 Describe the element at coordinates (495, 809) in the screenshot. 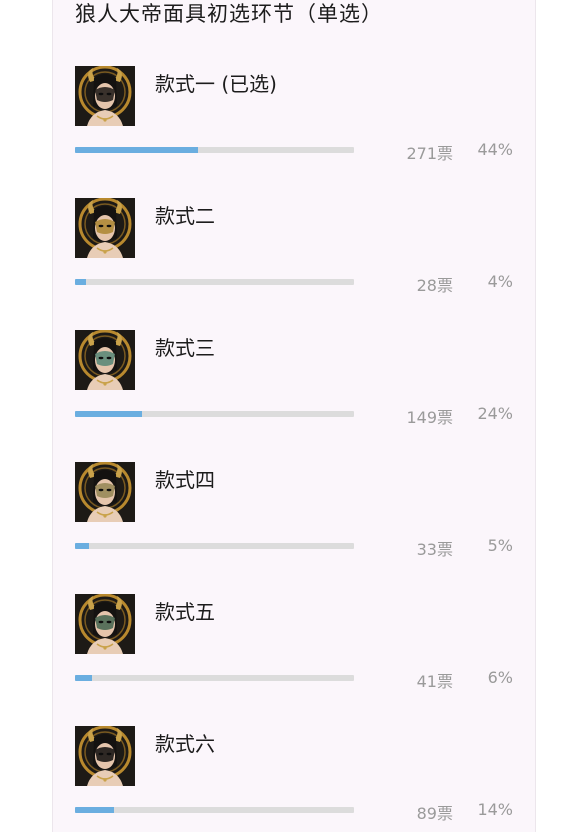

I see `vote-percentage: 14%` at that location.